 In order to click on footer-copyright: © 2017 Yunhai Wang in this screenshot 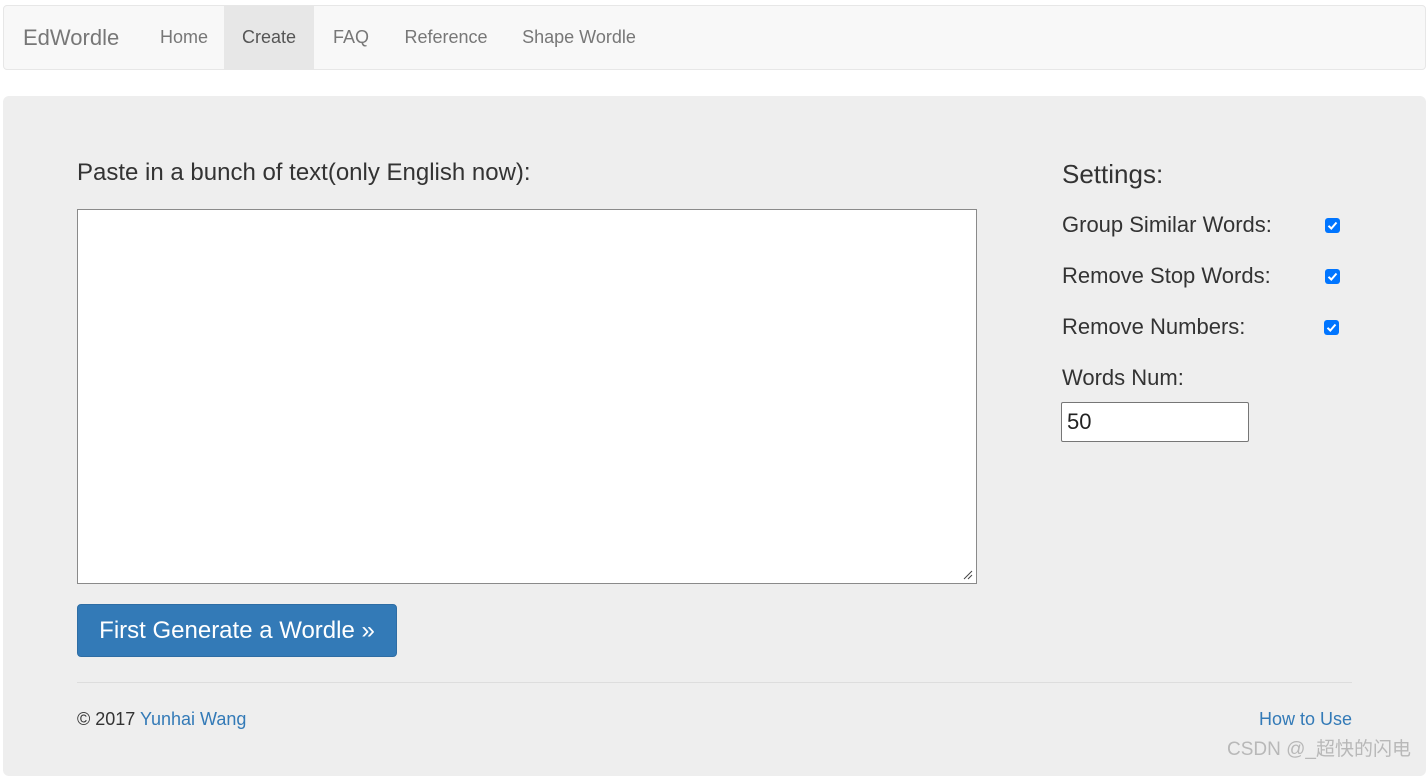, I will do `click(161, 719)`.